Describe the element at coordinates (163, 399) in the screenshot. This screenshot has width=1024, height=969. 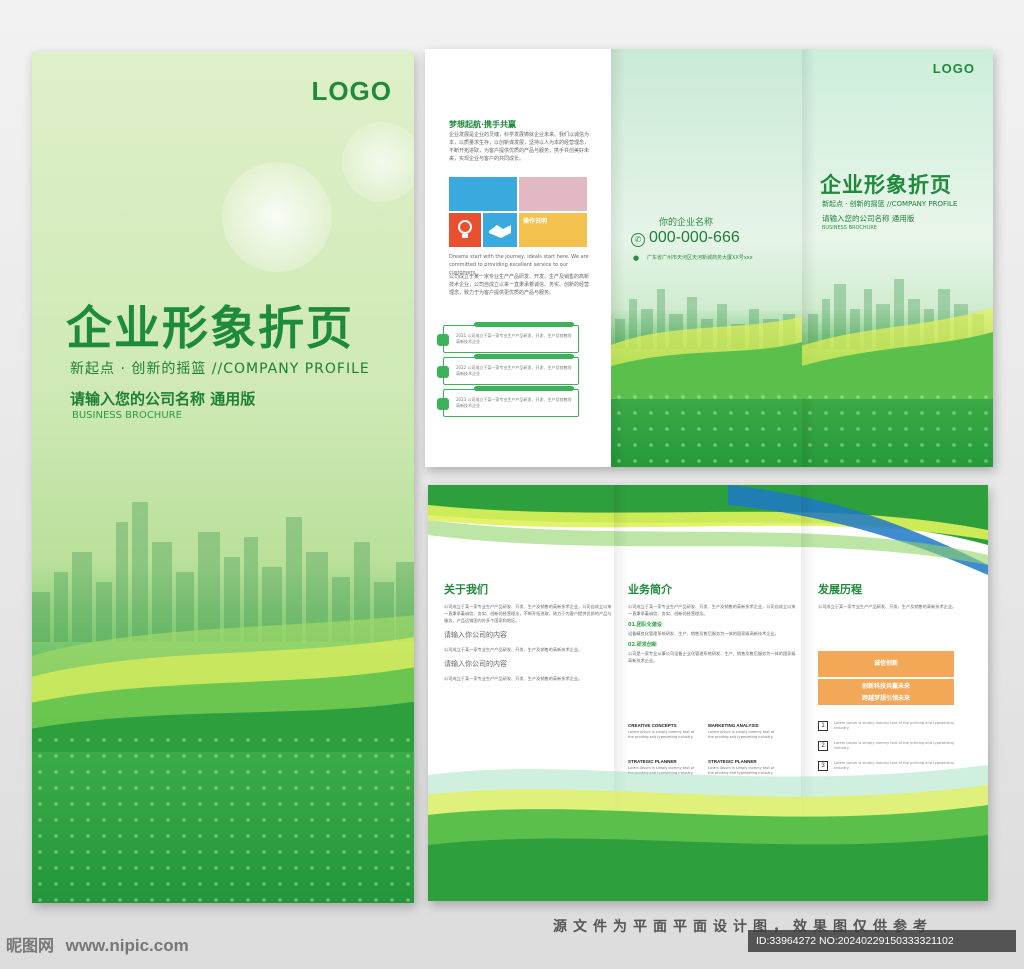
I see `cover-company-name: 请输入您的公司名称 通用版` at that location.